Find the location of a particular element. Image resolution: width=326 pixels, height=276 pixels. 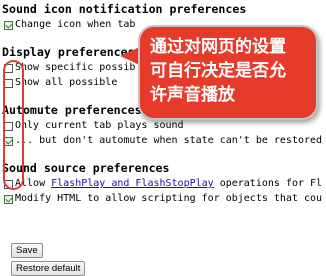

change-icon-row: Change icon when tab is located at coordinates (69, 25).